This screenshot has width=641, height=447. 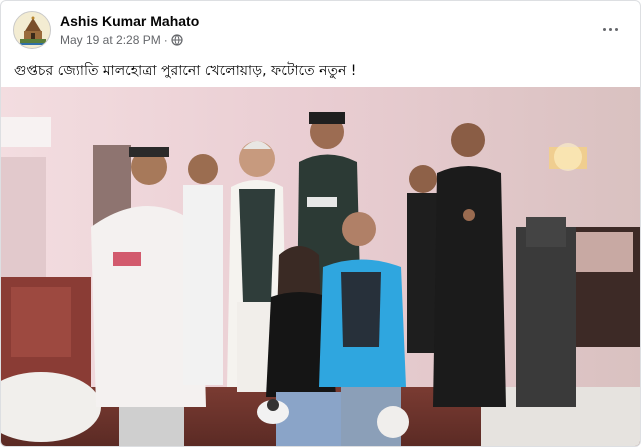 I want to click on more-options-icon, so click(x=610, y=29).